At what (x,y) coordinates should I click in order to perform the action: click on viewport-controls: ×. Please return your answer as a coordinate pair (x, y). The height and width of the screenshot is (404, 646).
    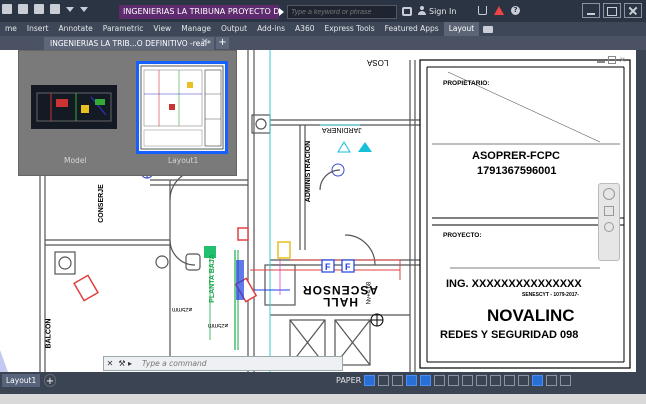
    Looking at the image, I should click on (617, 61).